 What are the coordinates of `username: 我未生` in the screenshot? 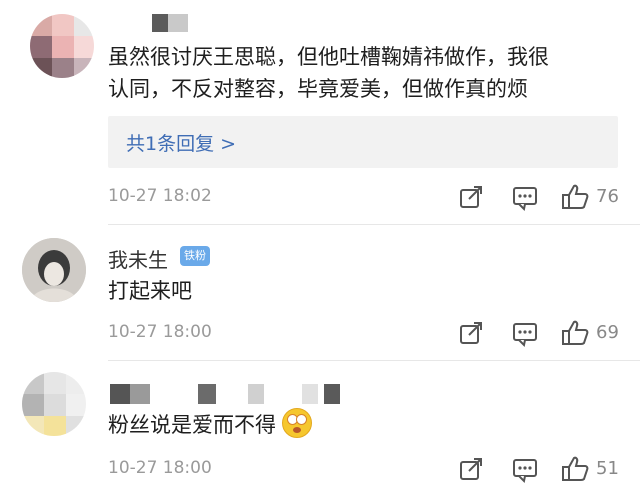 It's located at (138, 258).